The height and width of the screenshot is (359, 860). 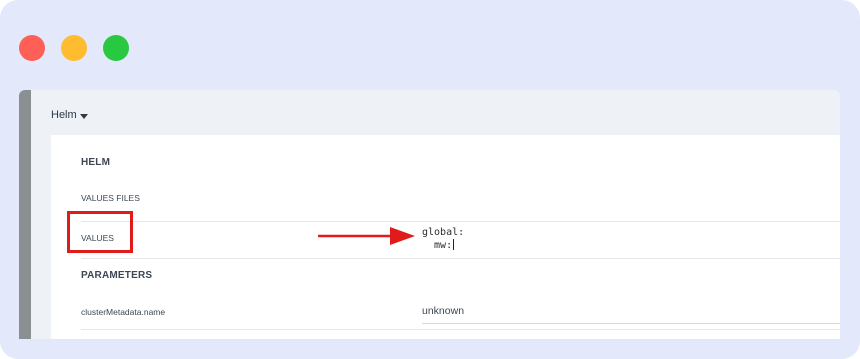 I want to click on minimize-window-button, so click(x=74, y=48).